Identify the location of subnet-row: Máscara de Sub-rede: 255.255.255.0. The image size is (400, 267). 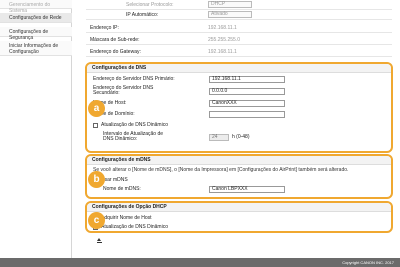
(239, 40).